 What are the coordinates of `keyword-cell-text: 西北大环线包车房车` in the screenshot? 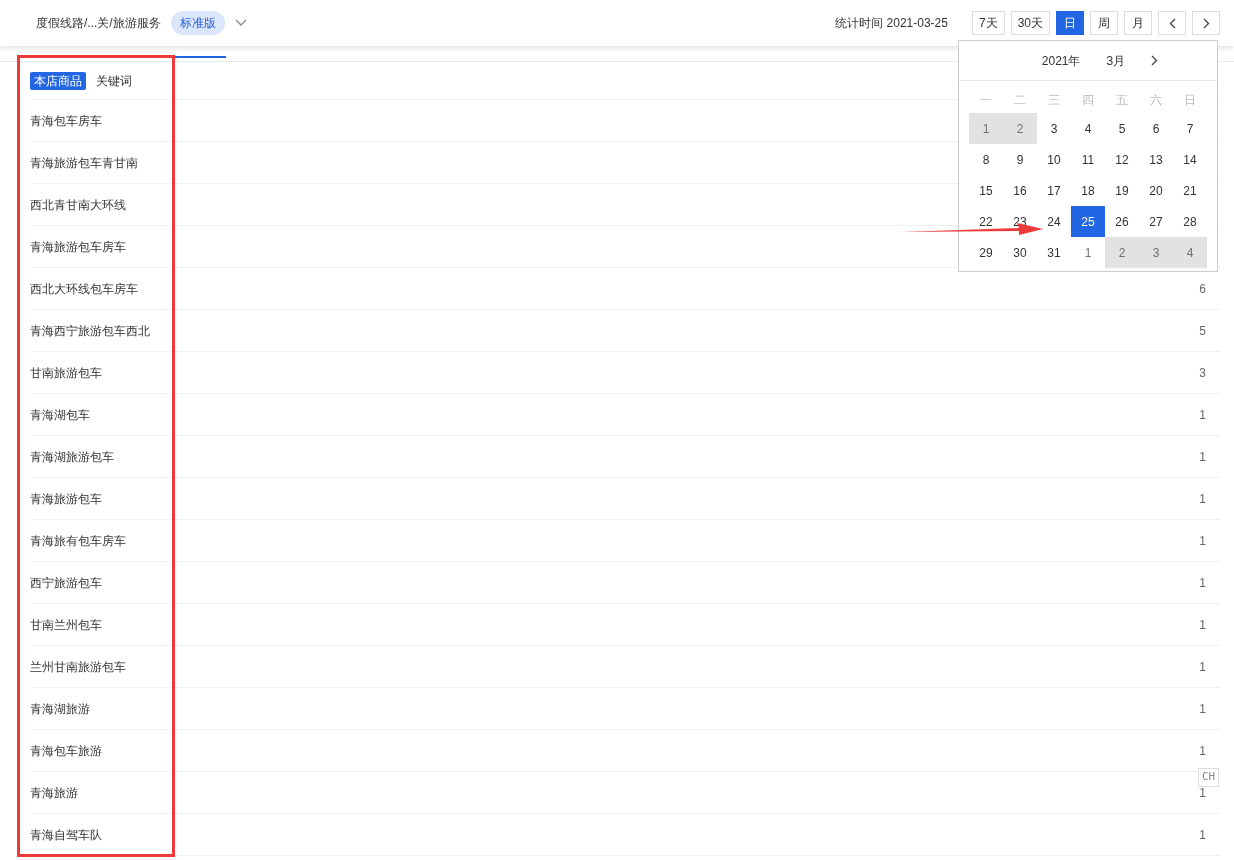 It's located at (84, 289).